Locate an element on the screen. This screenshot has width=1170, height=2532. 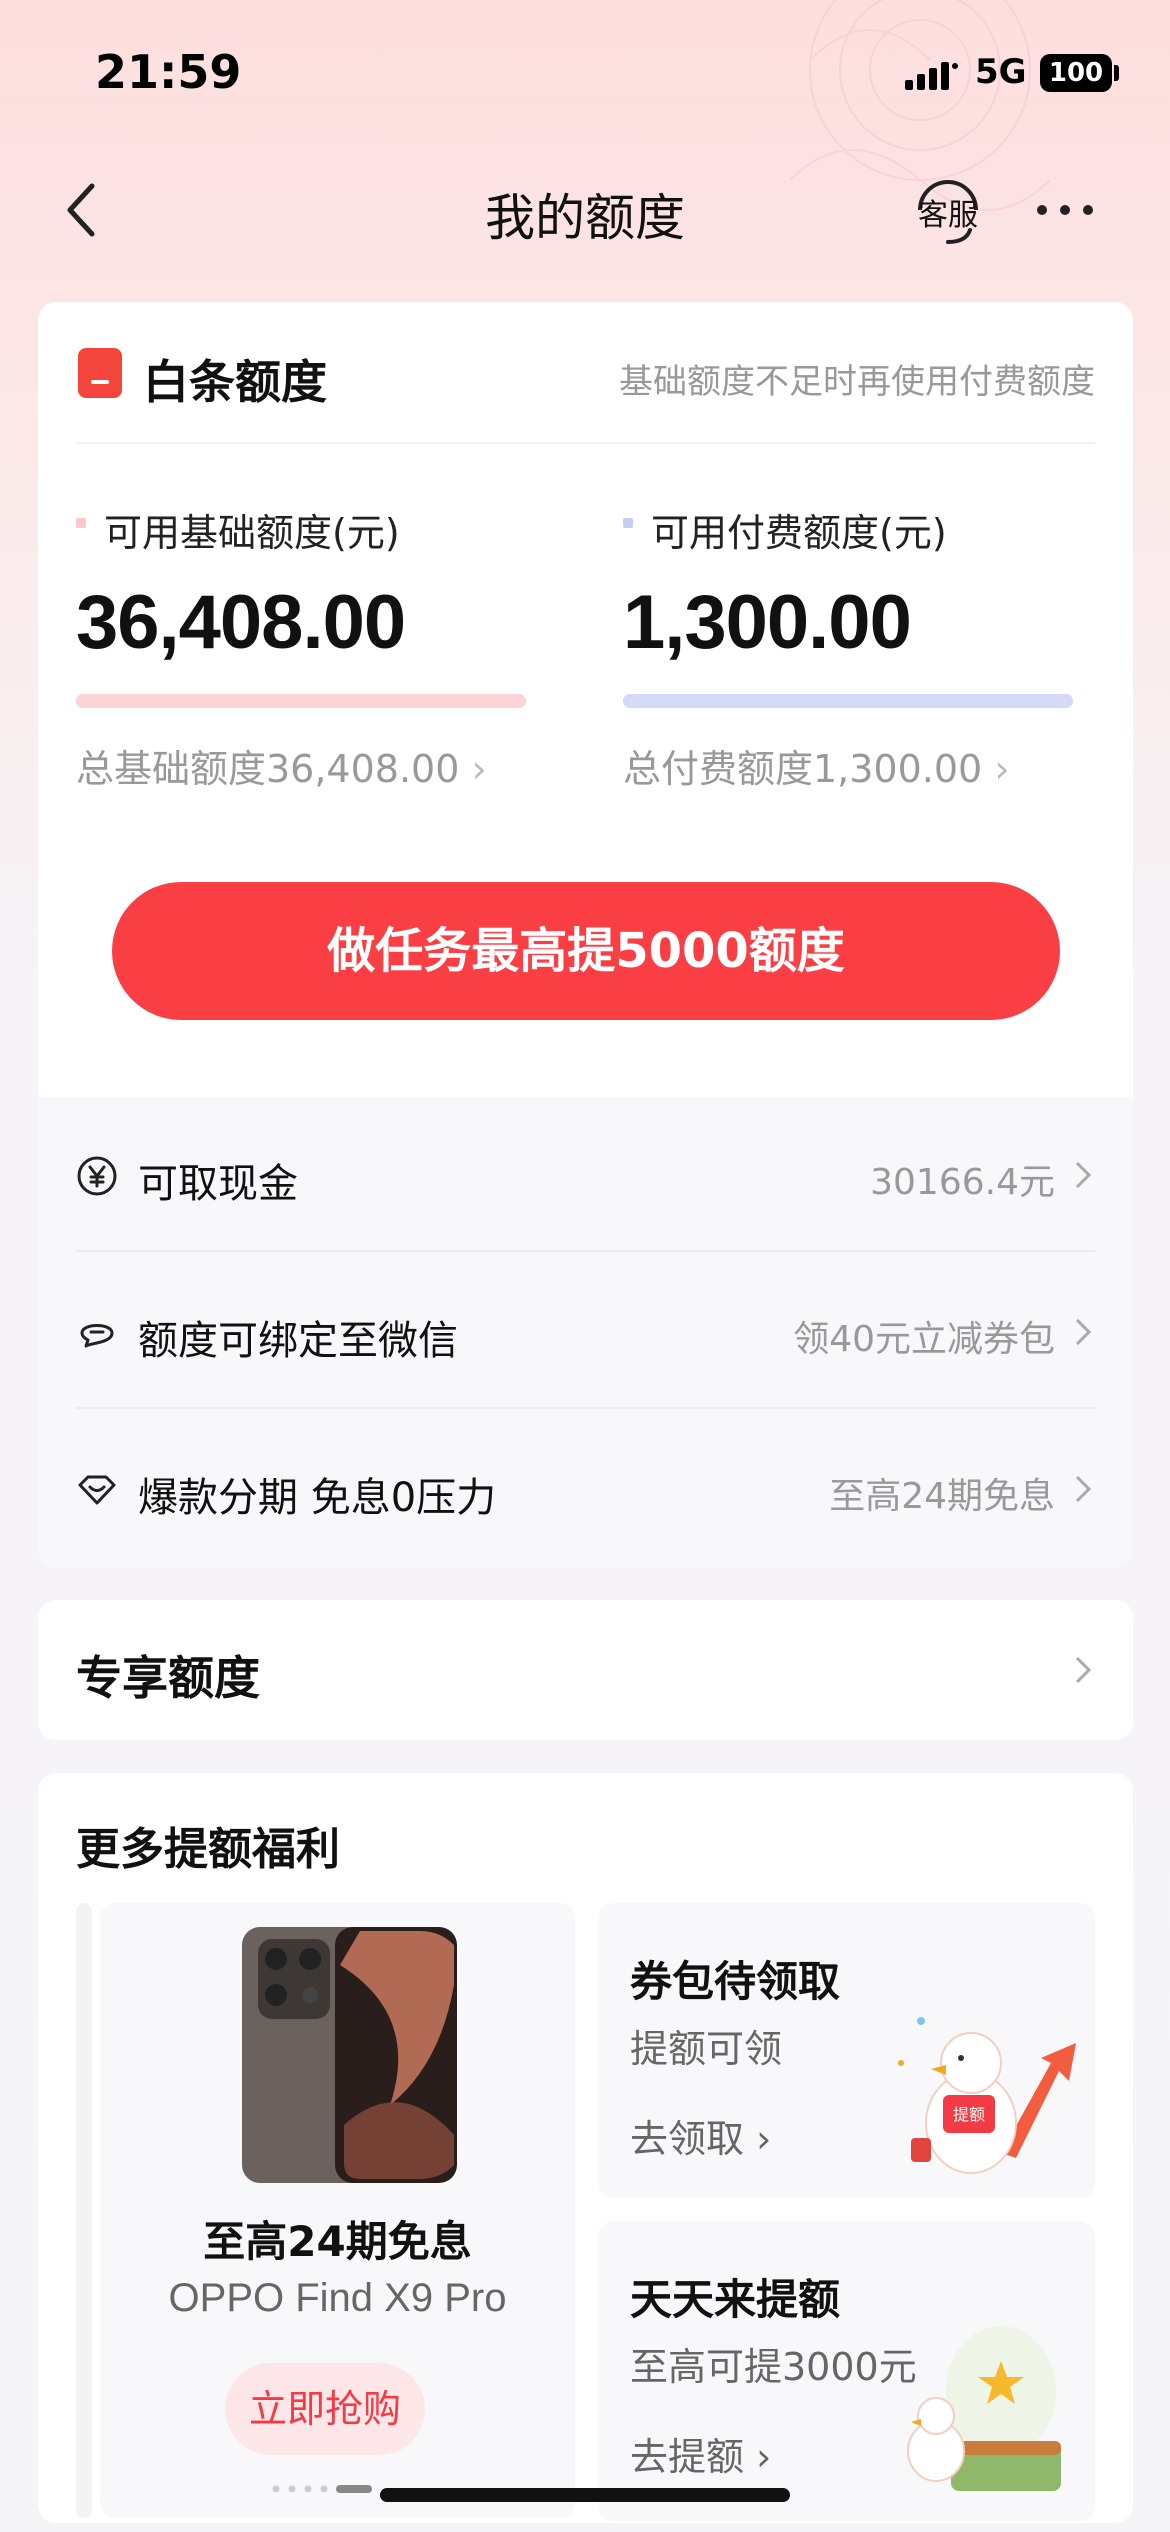
feature-value: 至高24期免息 is located at coordinates (942, 1496).